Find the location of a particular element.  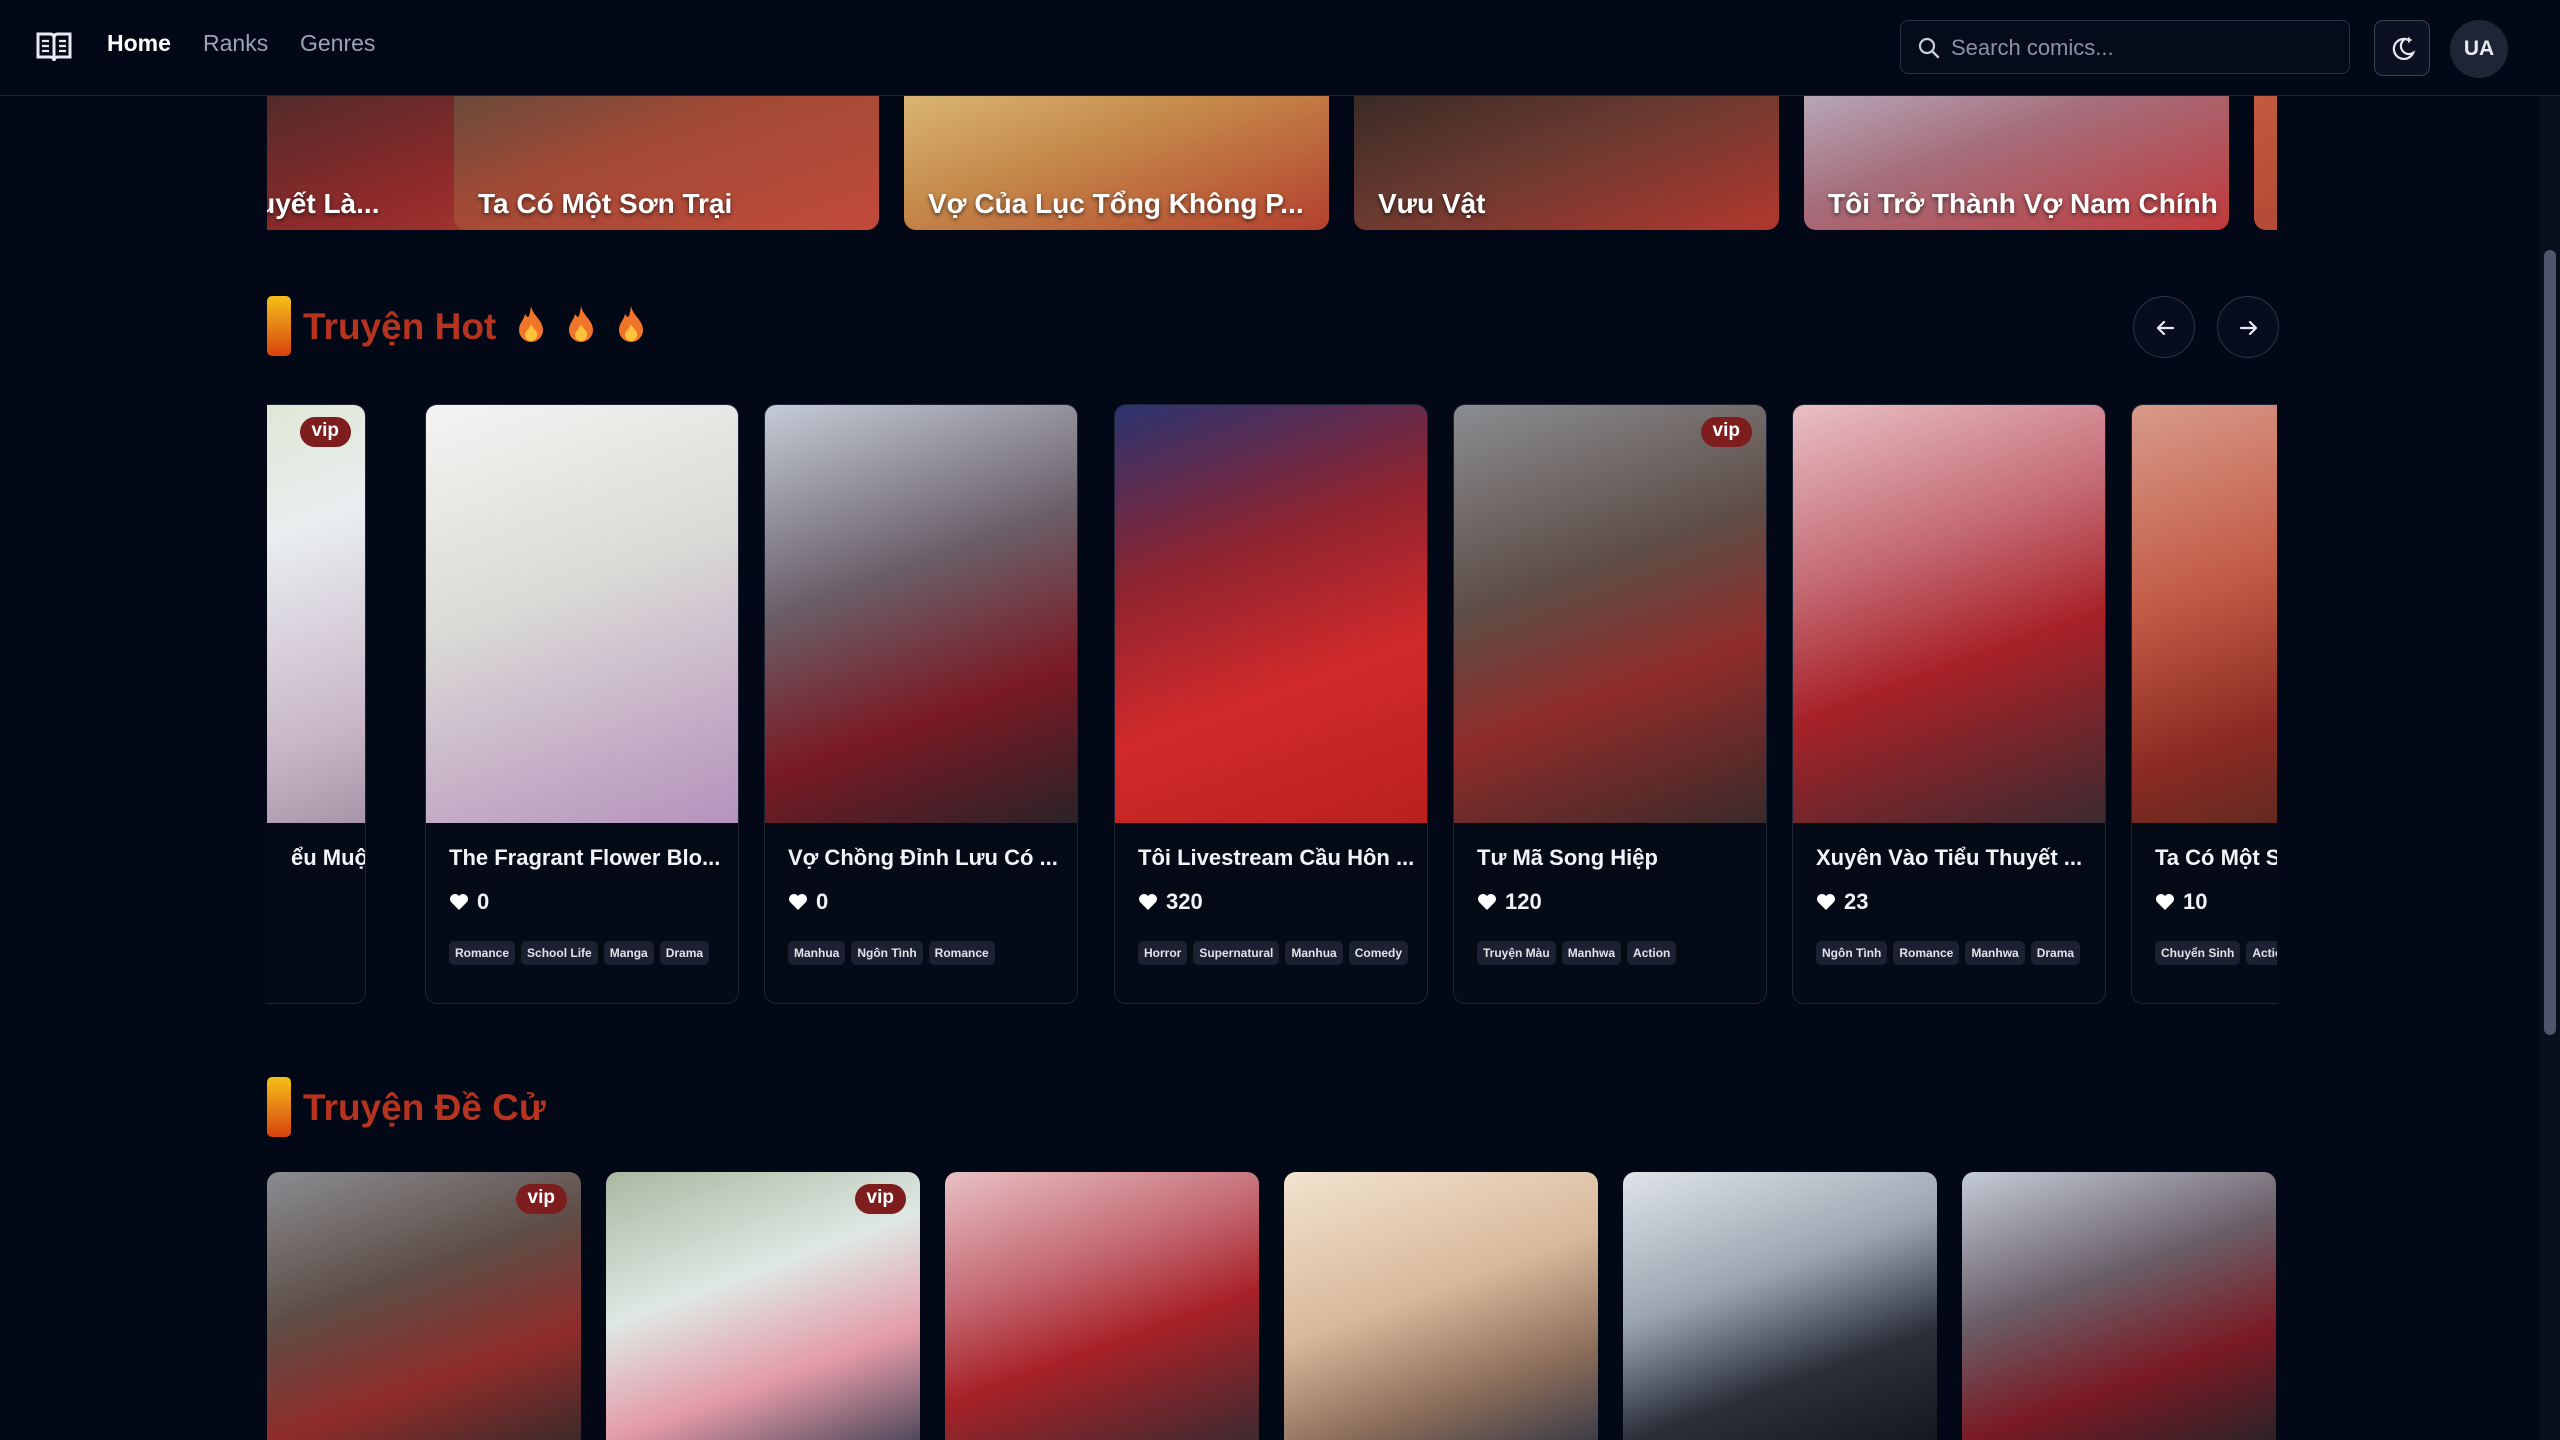

genre-tags: Ngôn Tình Romance Manhwa Drama is located at coordinates (1948, 953).